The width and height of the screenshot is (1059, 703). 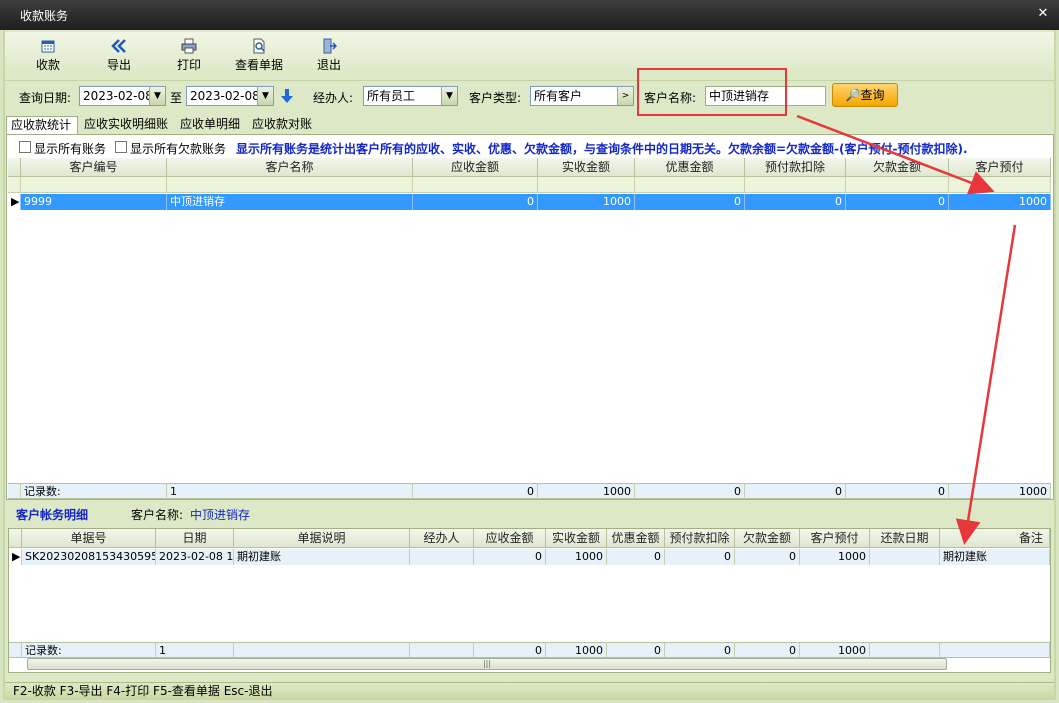 What do you see at coordinates (322, 538) in the screenshot?
I see `col-header: 单据说明` at bounding box center [322, 538].